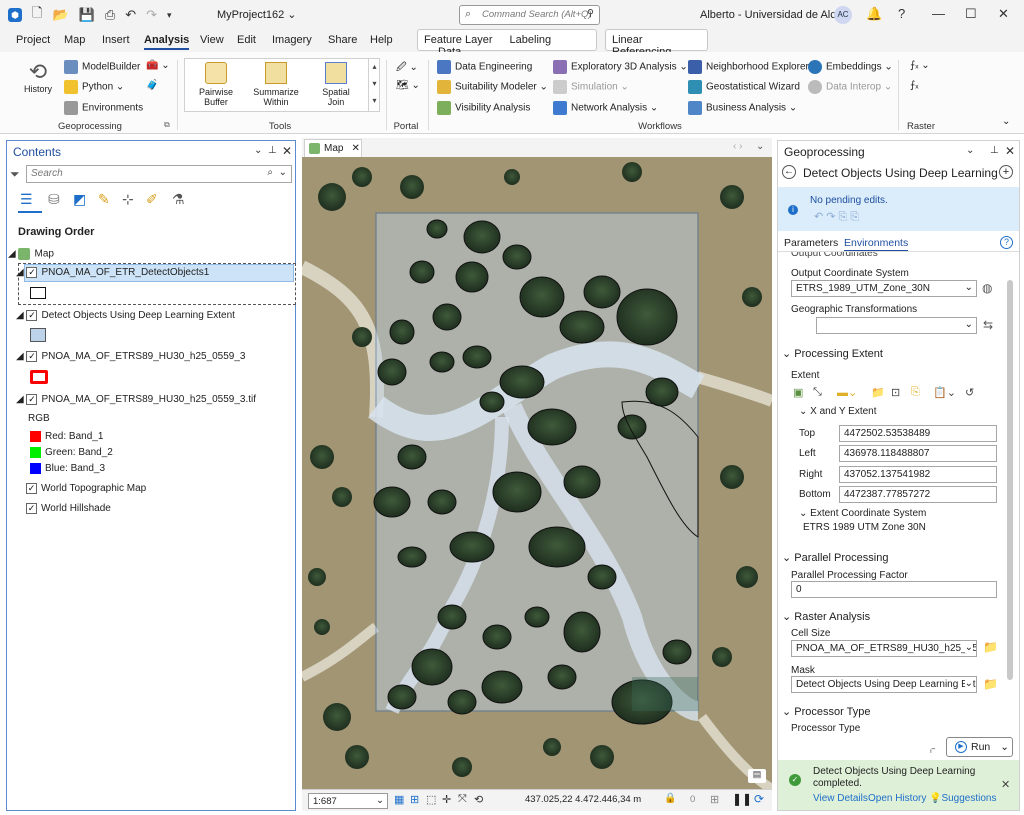 This screenshot has height=815, width=1024. Describe the element at coordinates (178, 199) in the screenshot. I see `perspective-icon: ⚗` at that location.